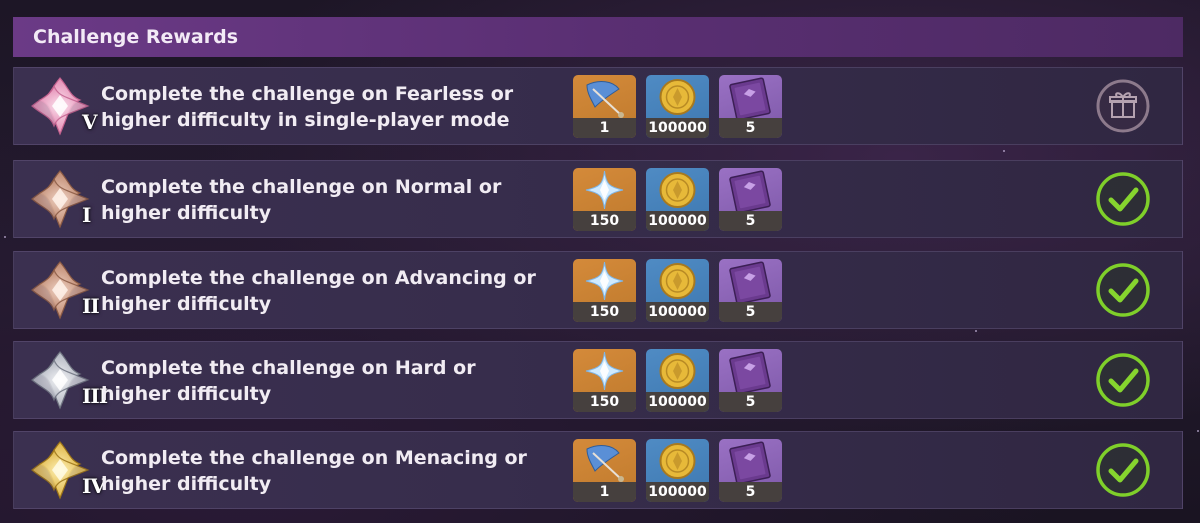  I want to click on challenge-rewards-header: Challenge Rewards, so click(598, 37).